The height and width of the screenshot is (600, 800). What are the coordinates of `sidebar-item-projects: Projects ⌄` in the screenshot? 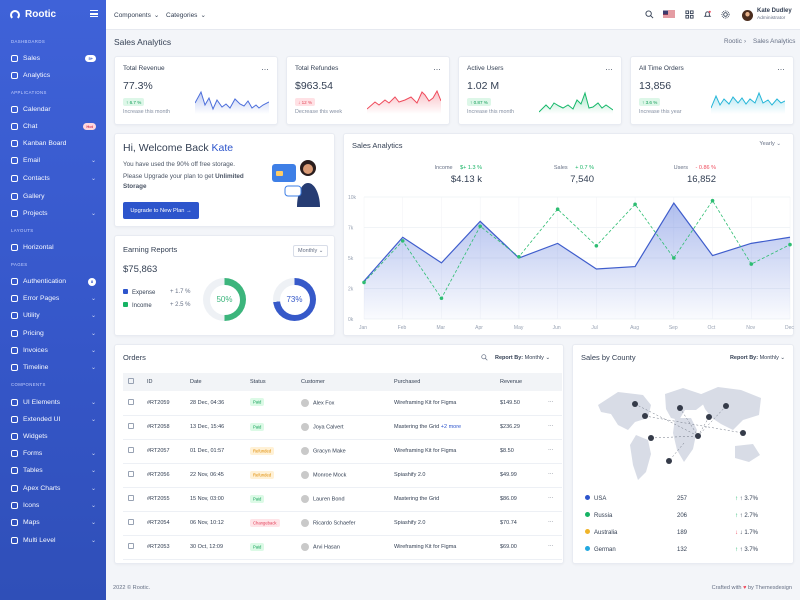 It's located at (53, 213).